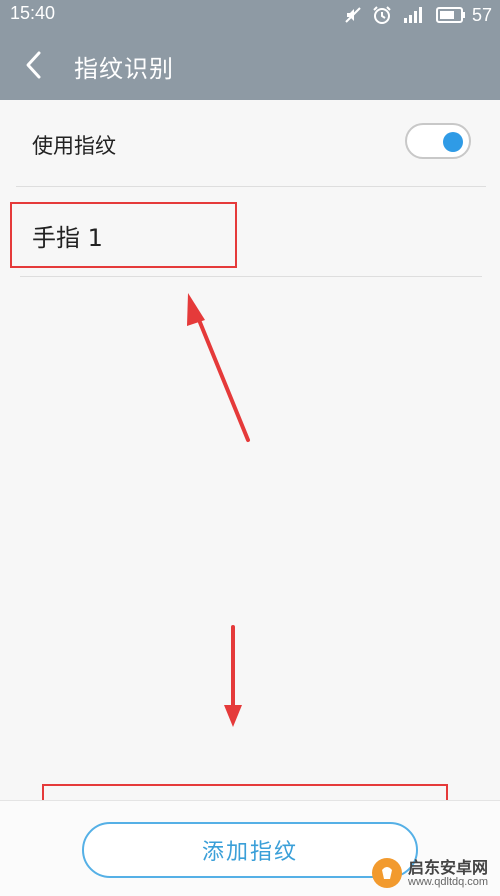  What do you see at coordinates (353, 15) in the screenshot?
I see `mute-icon` at bounding box center [353, 15].